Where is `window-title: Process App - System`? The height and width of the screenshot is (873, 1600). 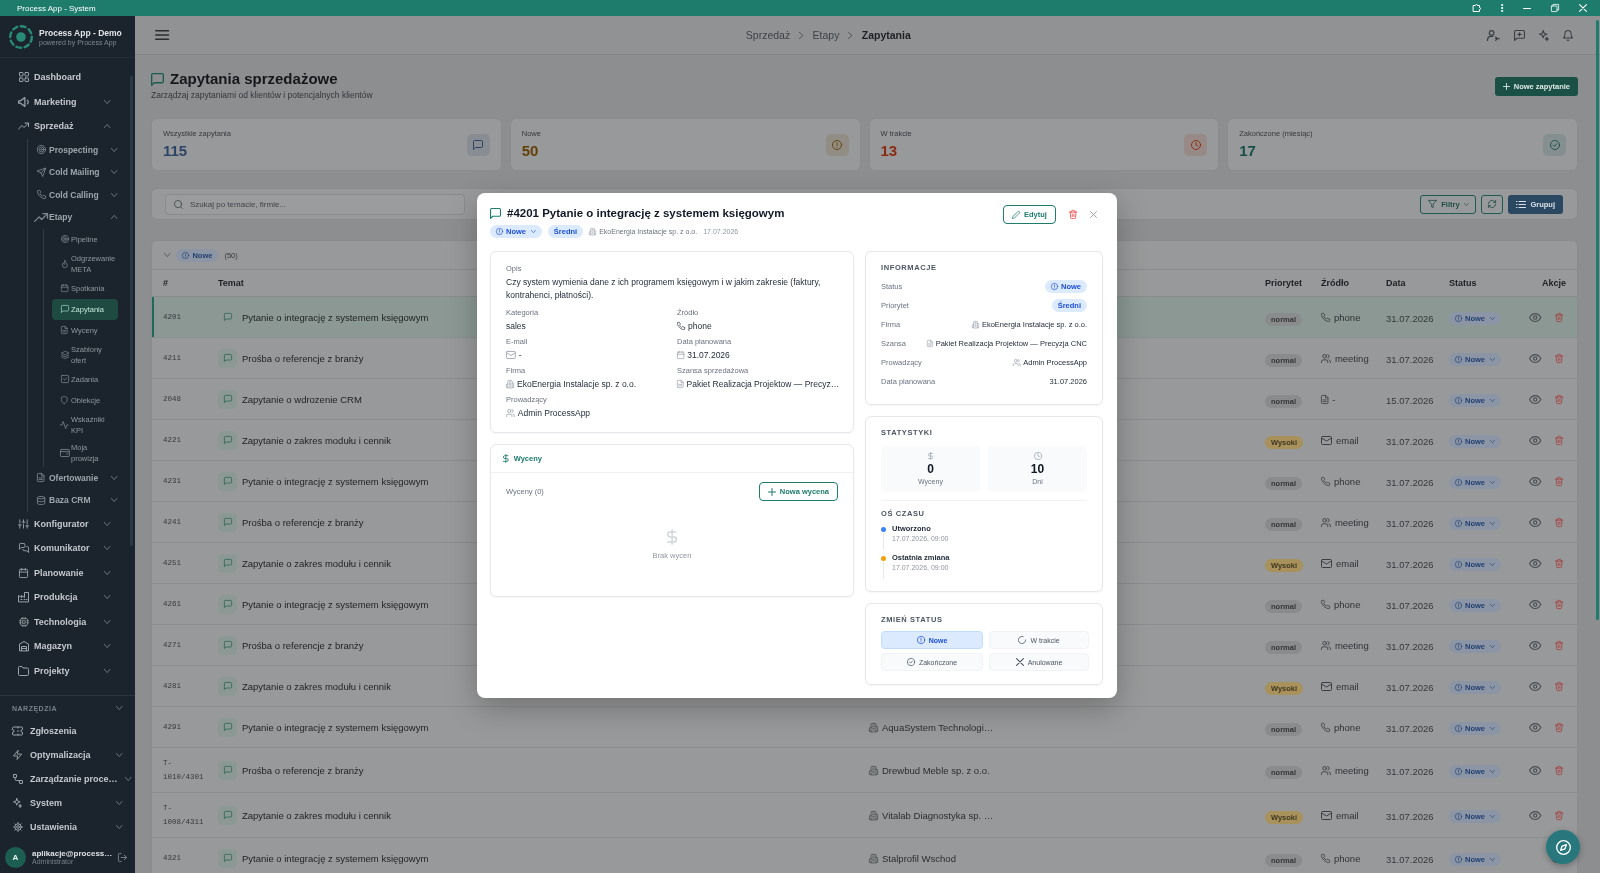 window-title: Process App - System is located at coordinates (56, 8).